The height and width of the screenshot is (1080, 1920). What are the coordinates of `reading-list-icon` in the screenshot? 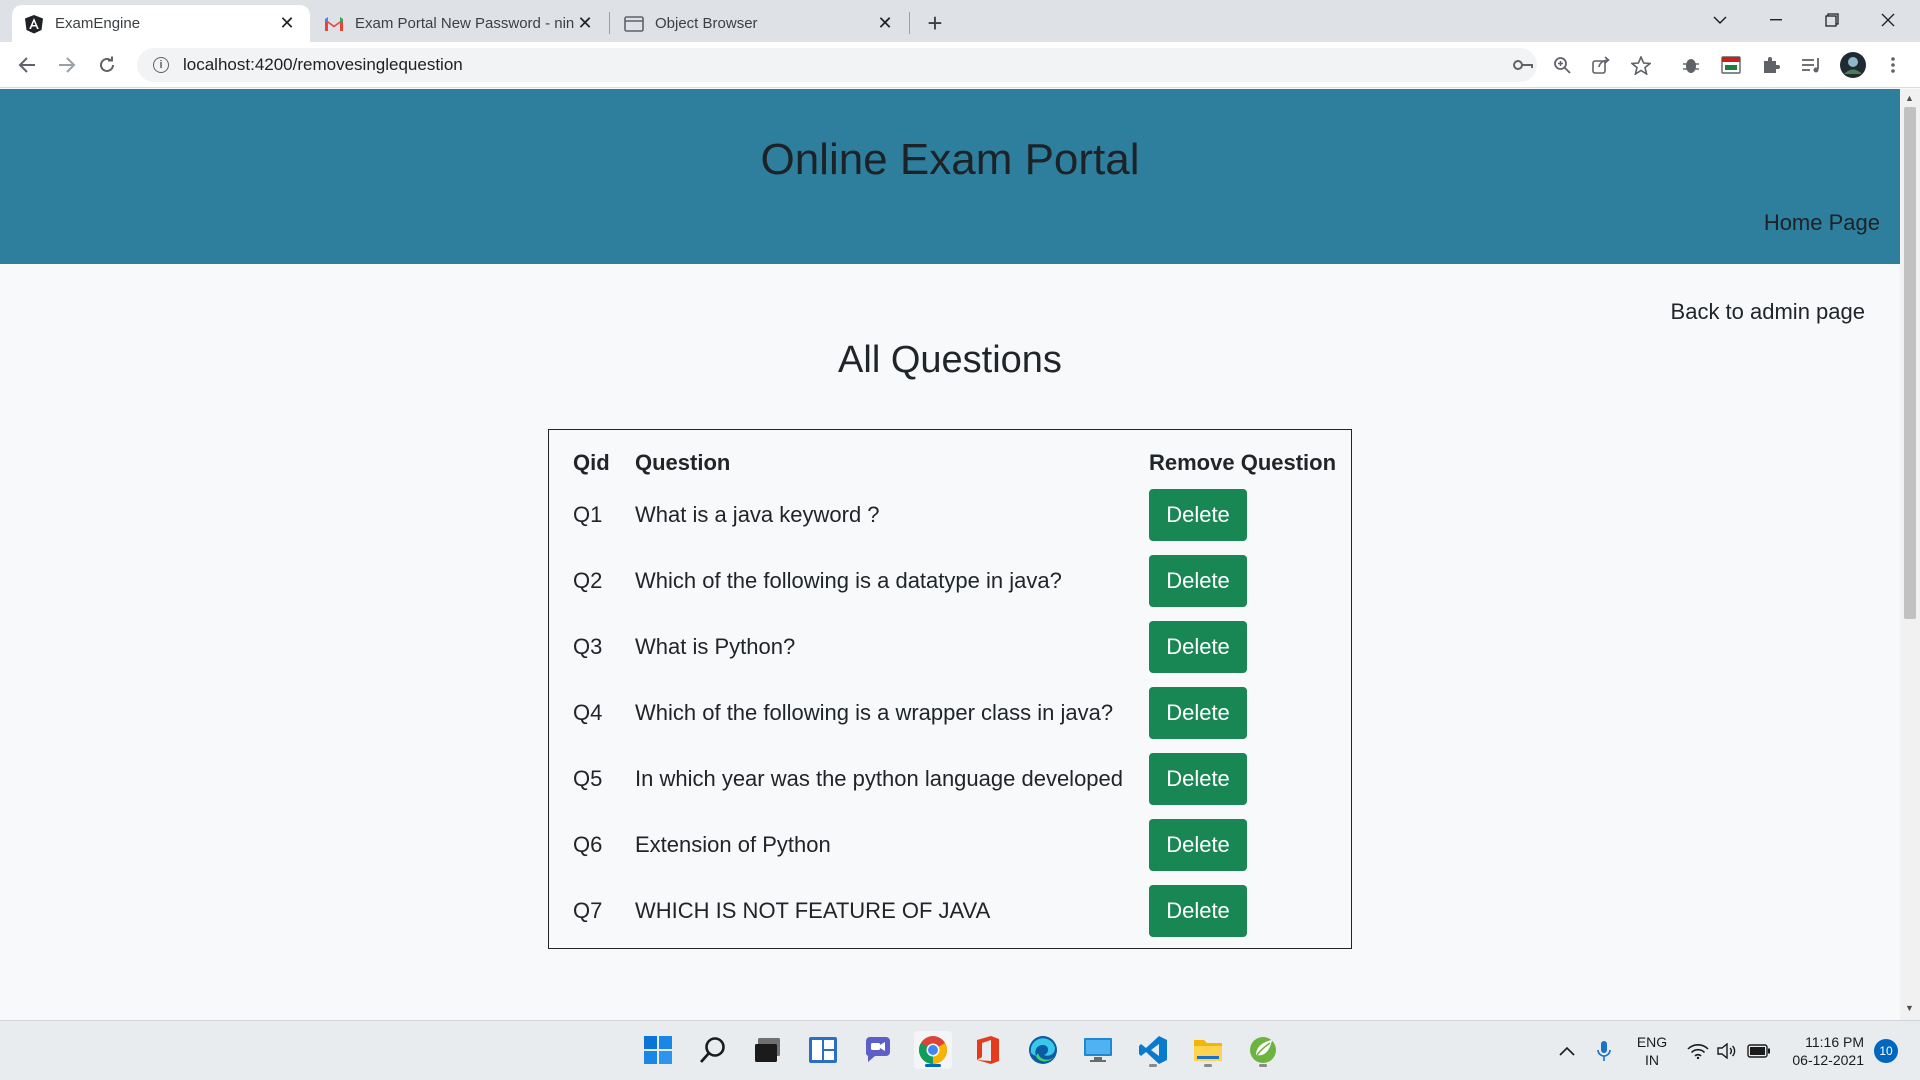 It's located at (1811, 65).